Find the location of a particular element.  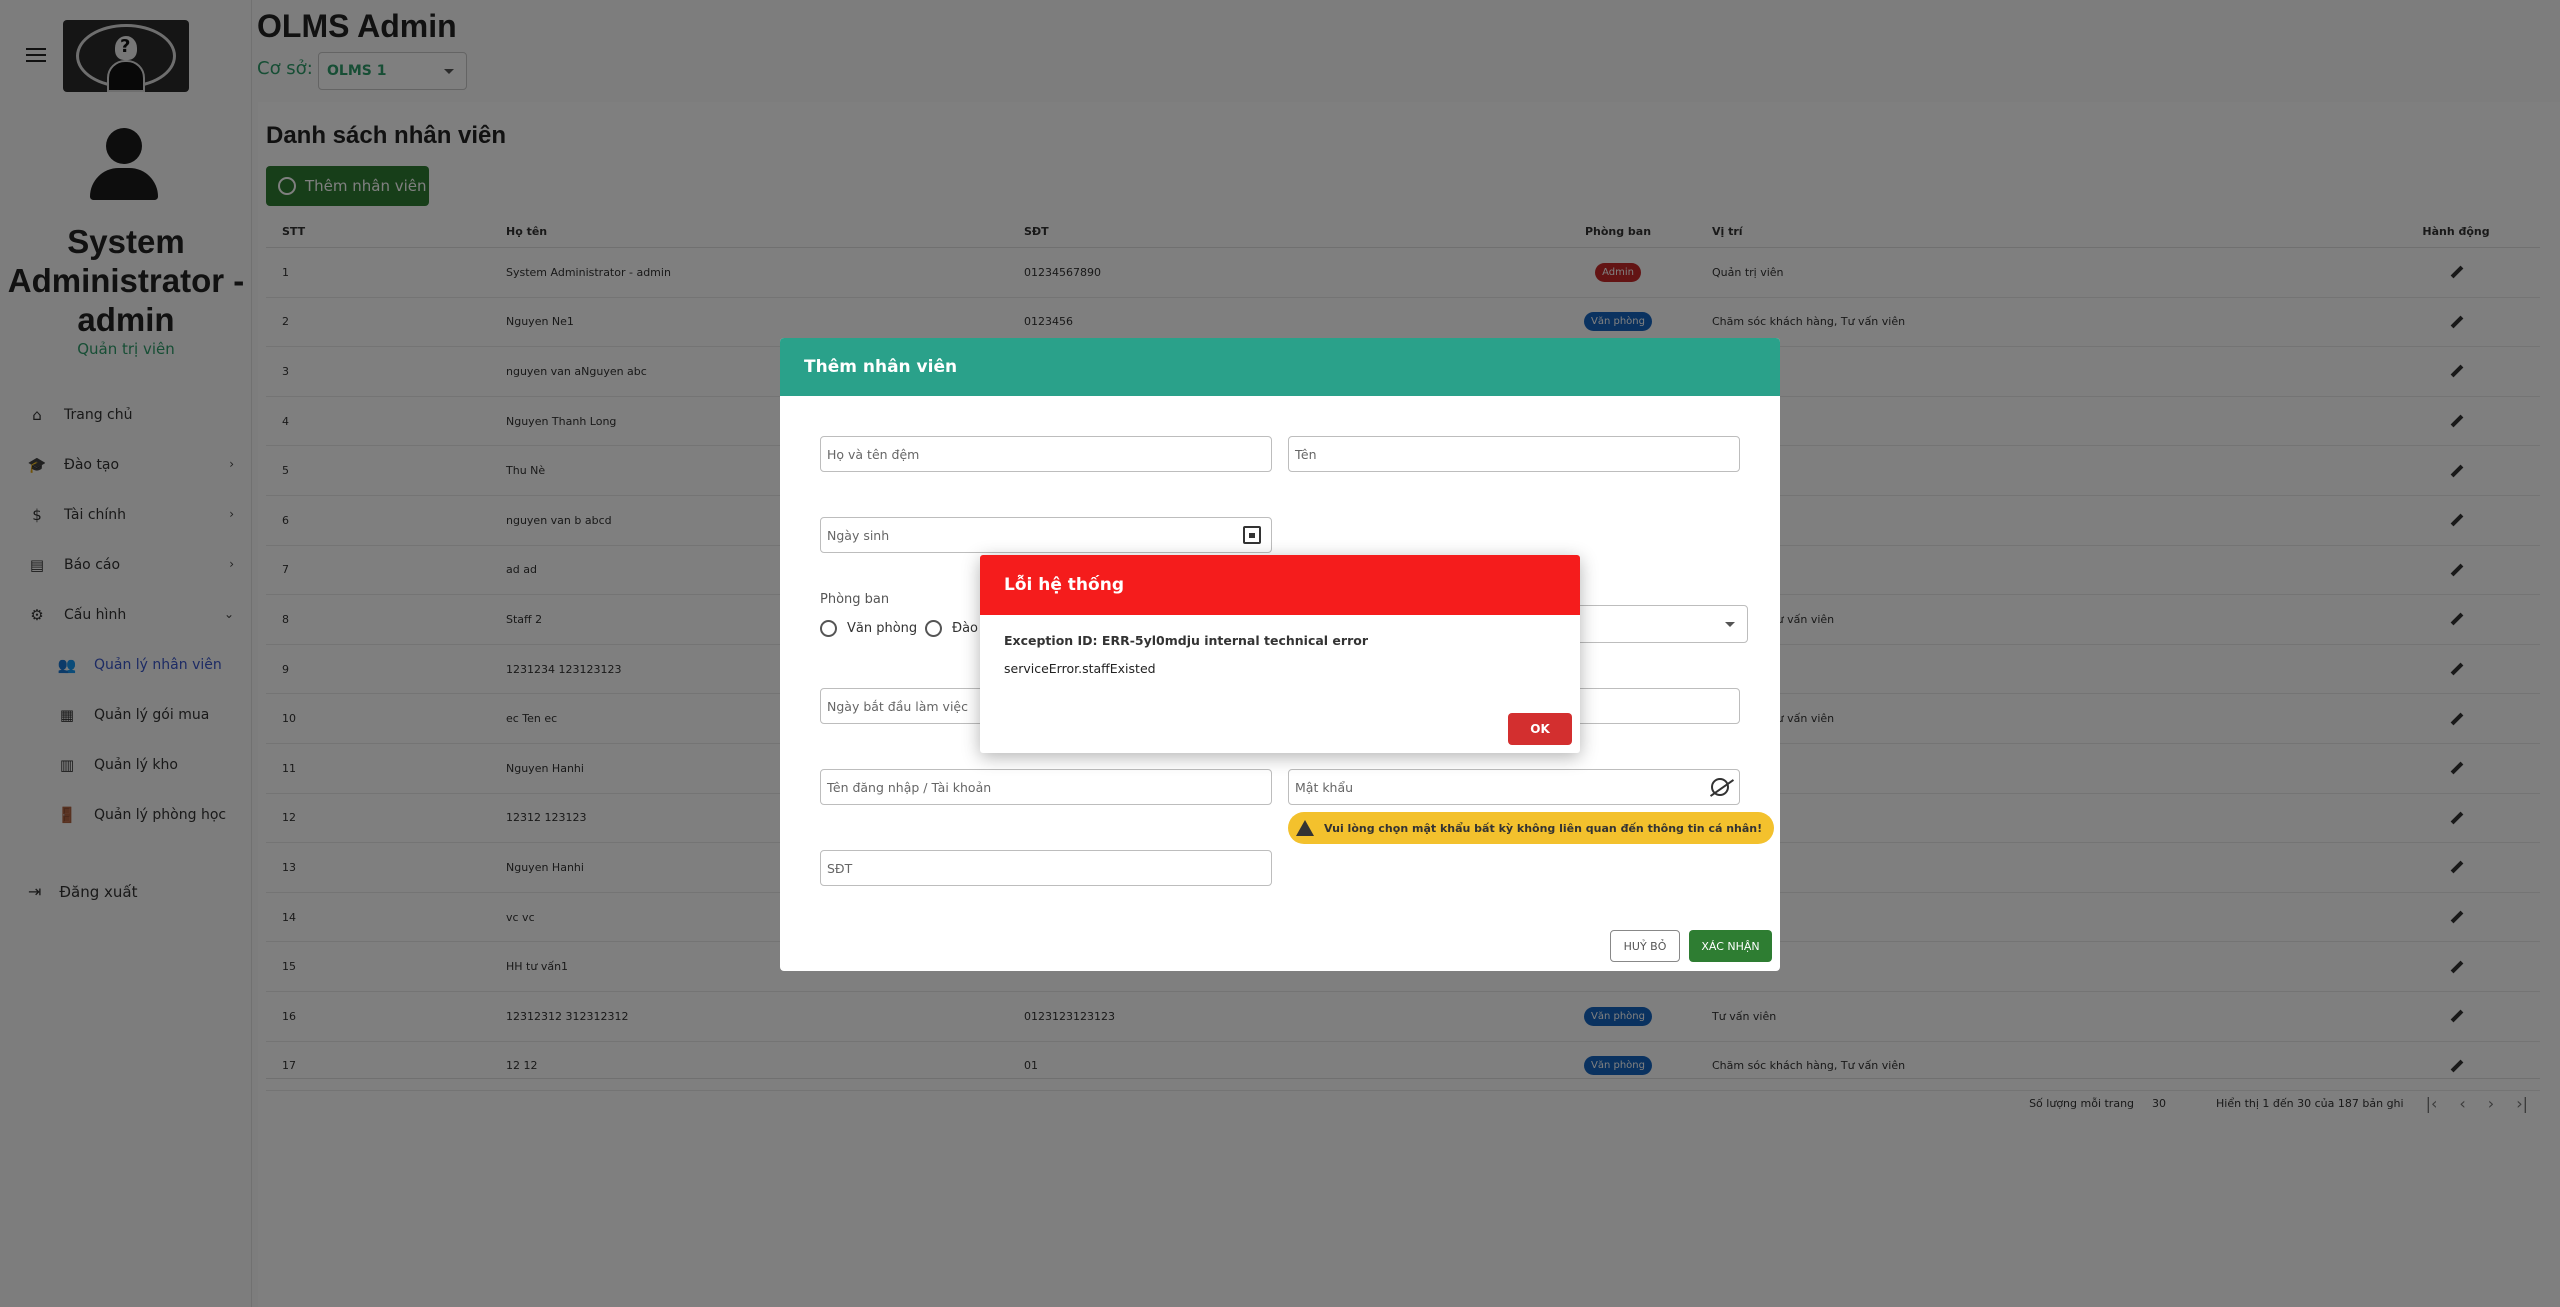

dialog-title: Thêm nhân viên is located at coordinates (1280, 367).